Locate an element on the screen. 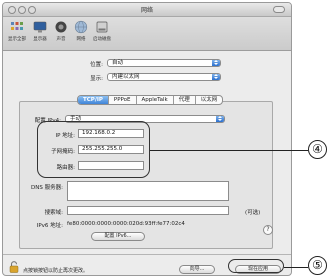 This screenshot has width=330, height=280. toolbar-item-label: 启动磁盘 is located at coordinates (102, 39).